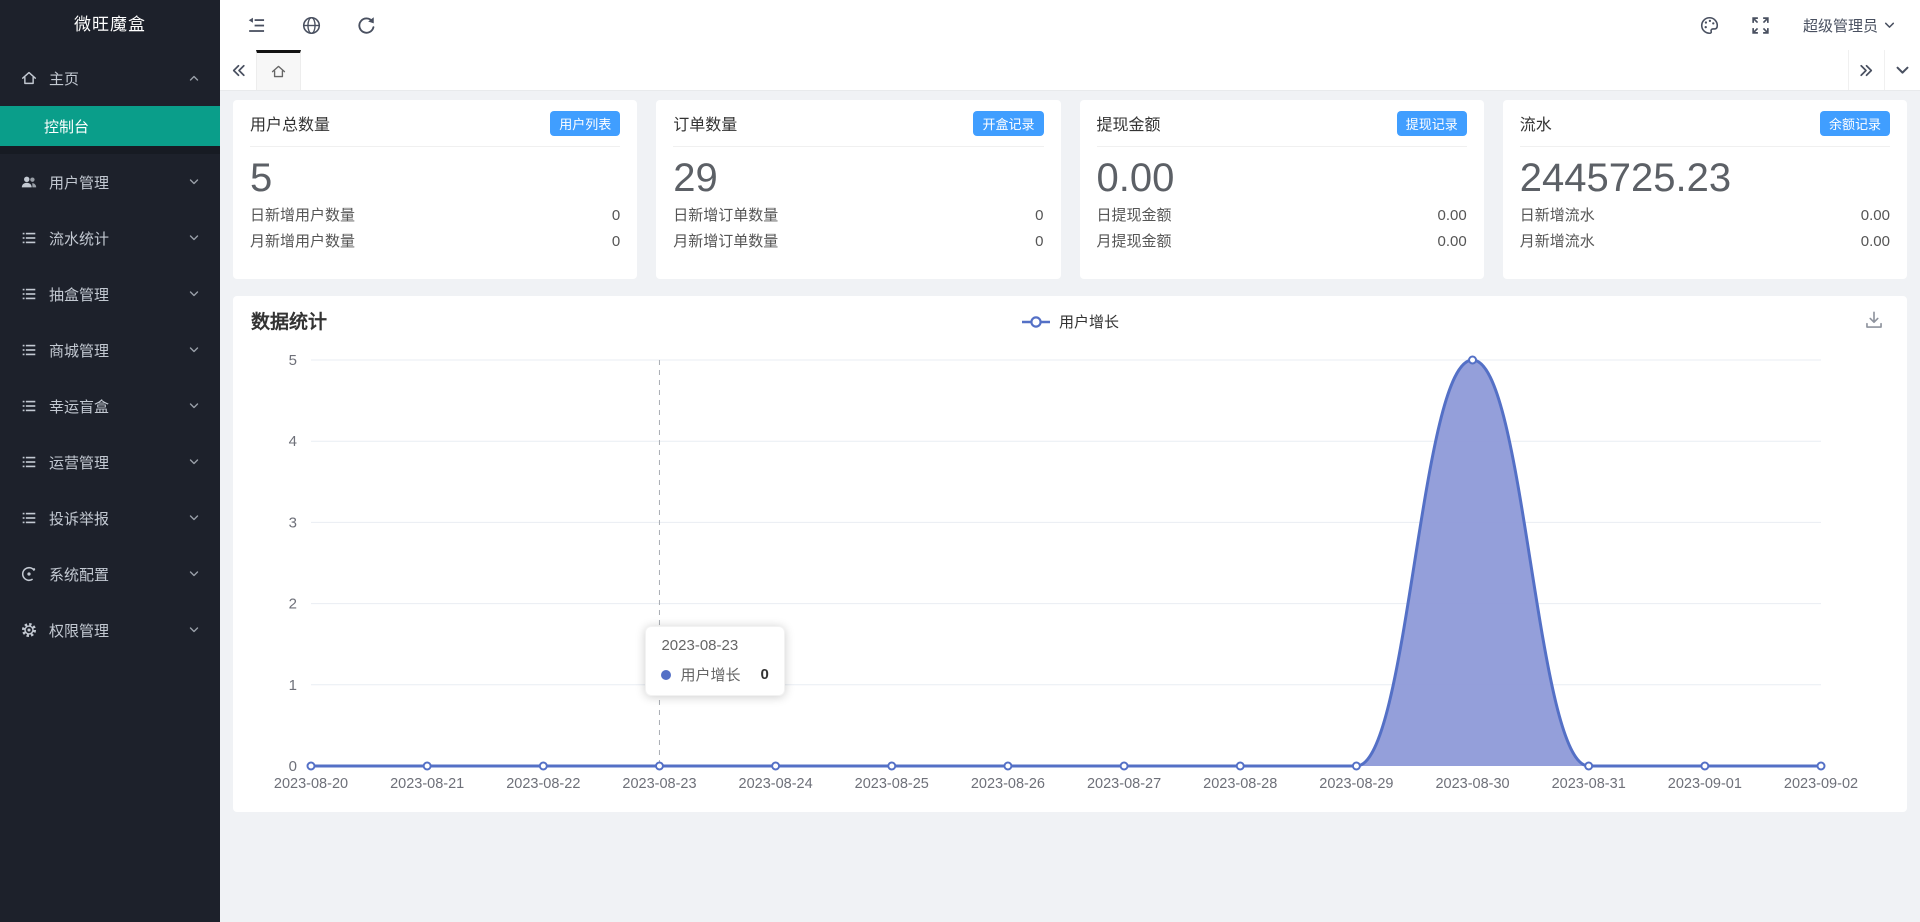 The width and height of the screenshot is (1920, 922). Describe the element at coordinates (293, 441) in the screenshot. I see `y-axis-label: 4` at that location.